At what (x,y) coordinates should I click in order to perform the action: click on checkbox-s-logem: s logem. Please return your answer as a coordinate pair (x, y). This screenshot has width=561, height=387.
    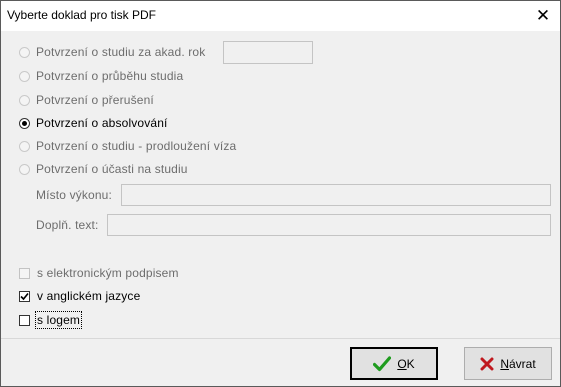
    Looking at the image, I should click on (51, 320).